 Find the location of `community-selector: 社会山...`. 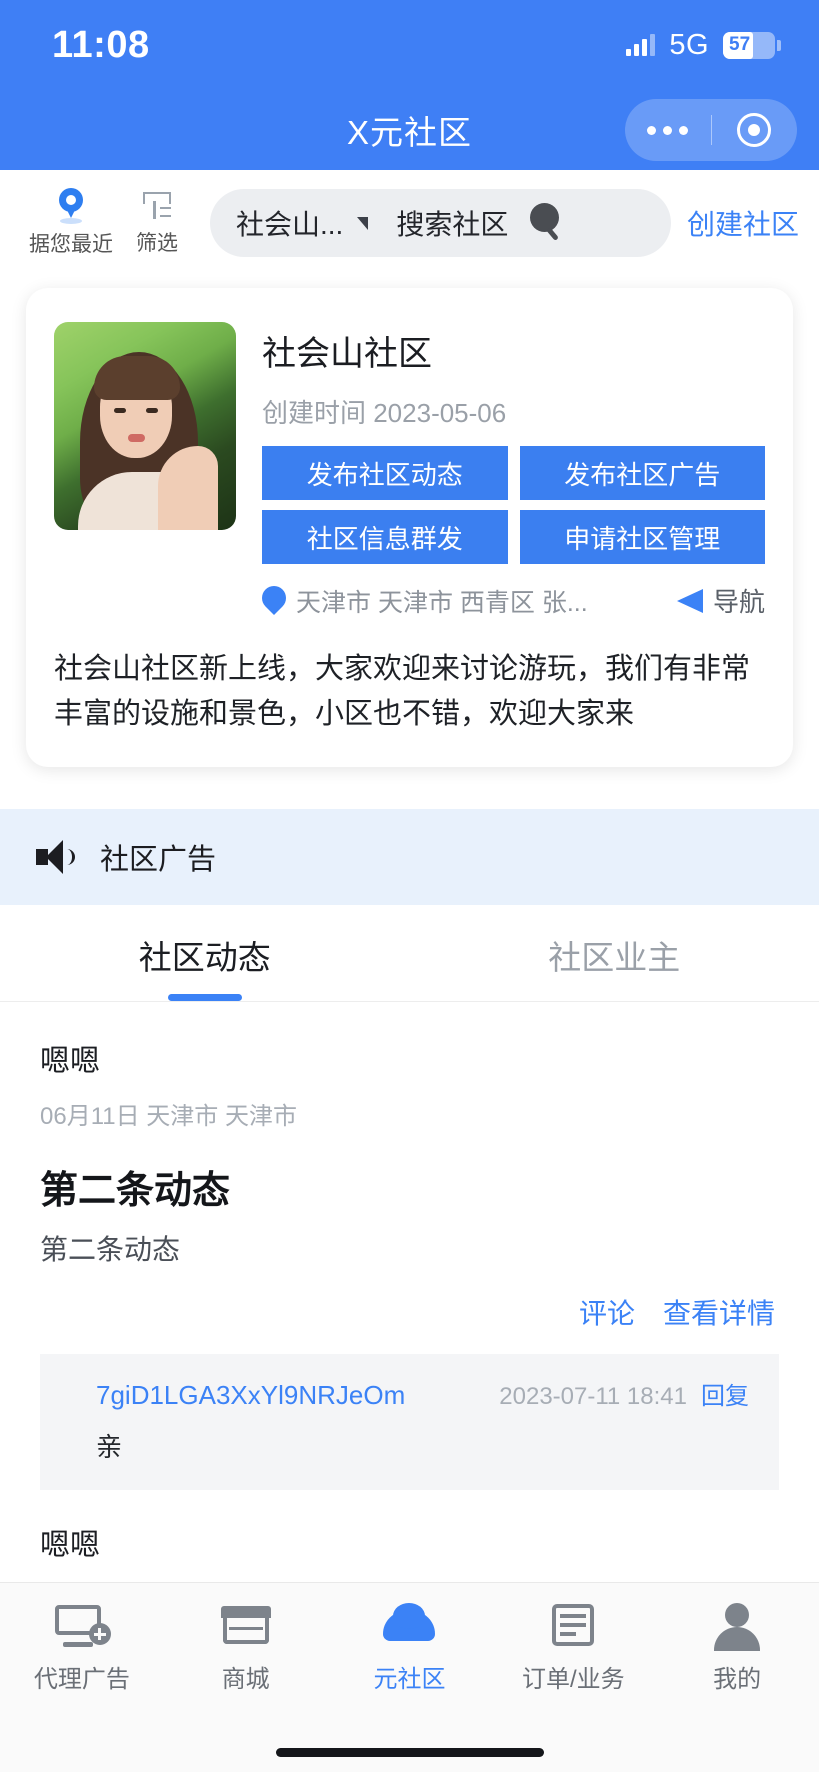

community-selector: 社会山... is located at coordinates (302, 223).